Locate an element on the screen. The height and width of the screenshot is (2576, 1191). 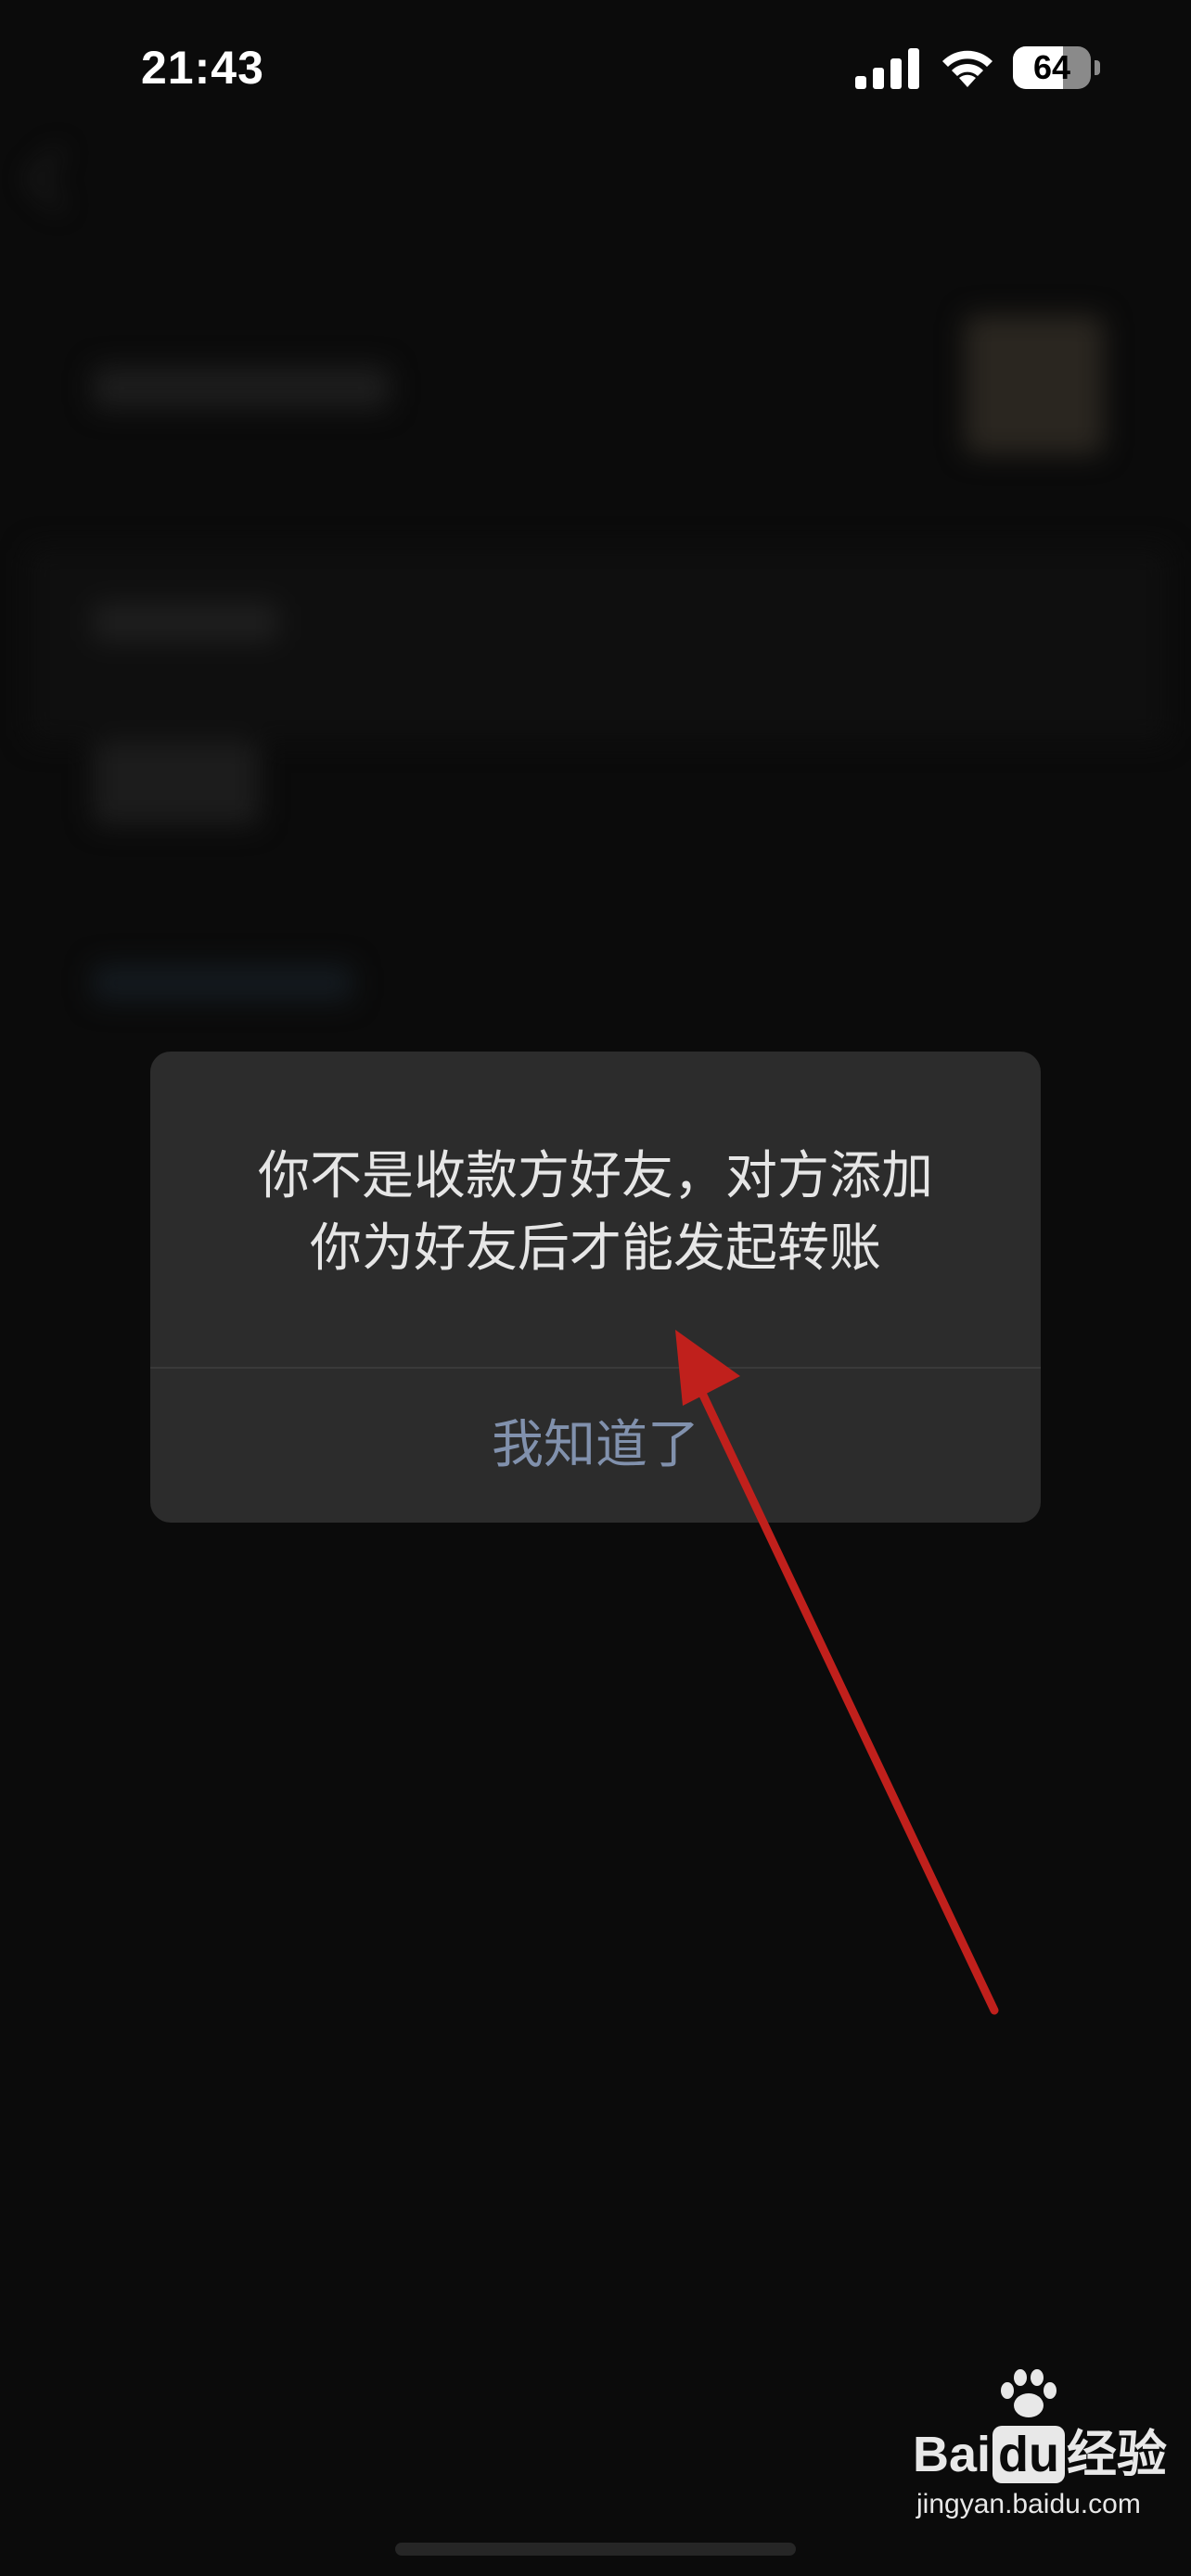
battery-icon: 64 is located at coordinates (1052, 67).